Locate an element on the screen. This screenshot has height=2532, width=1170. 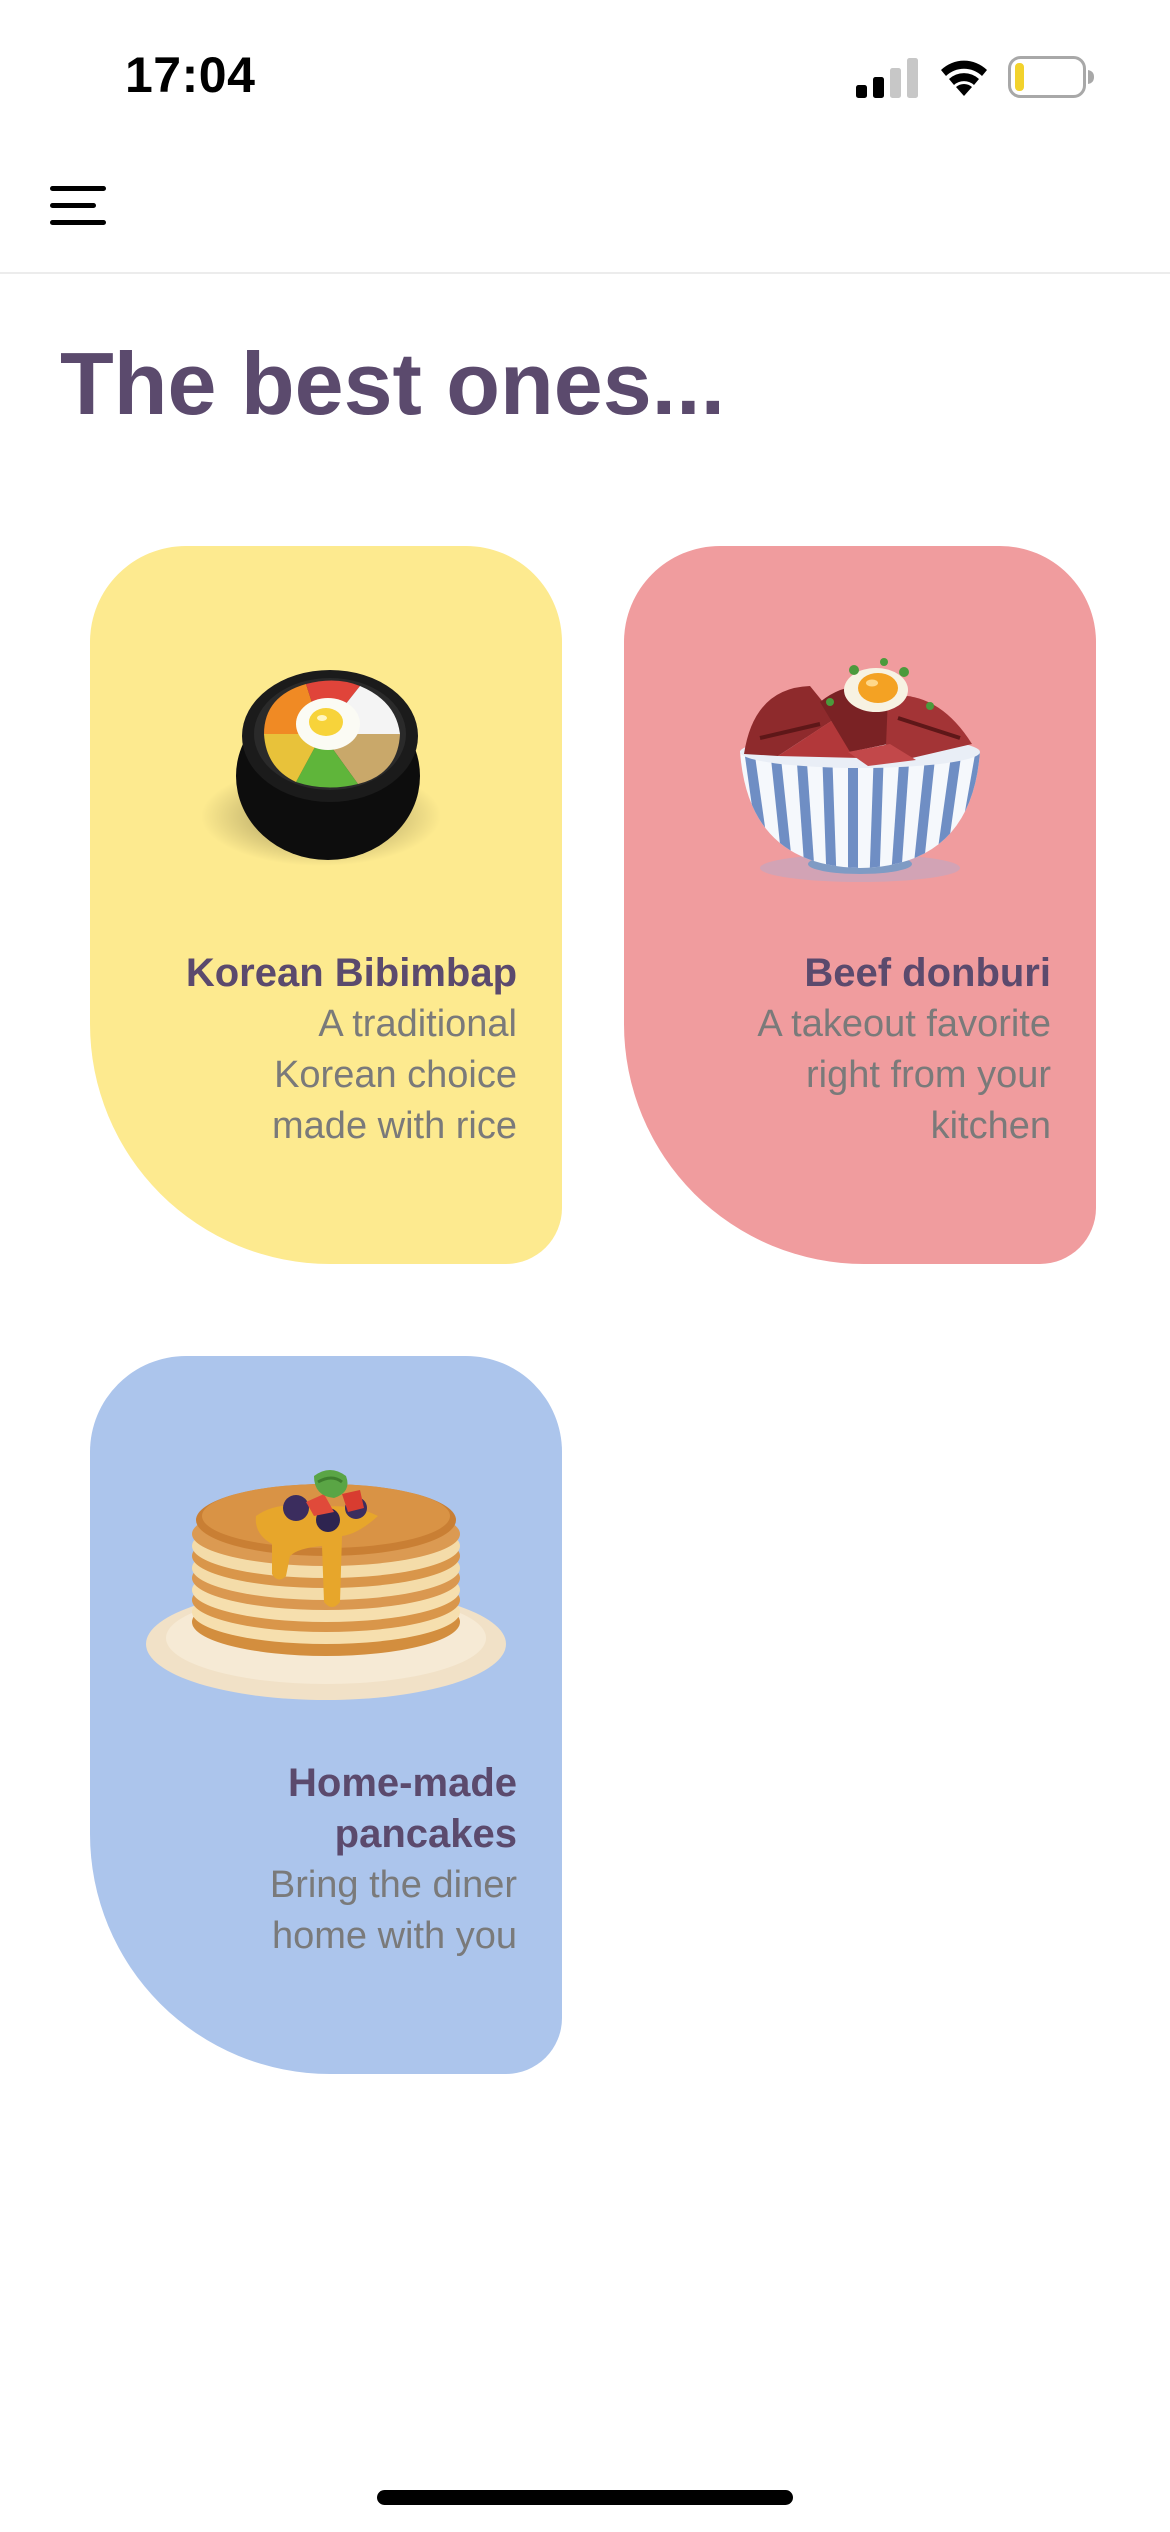
card-title: Korean Bibimbap is located at coordinates (351, 973).